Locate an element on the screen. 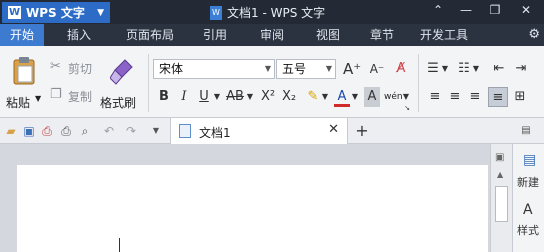  styles-icon: A is located at coordinates (528, 210).